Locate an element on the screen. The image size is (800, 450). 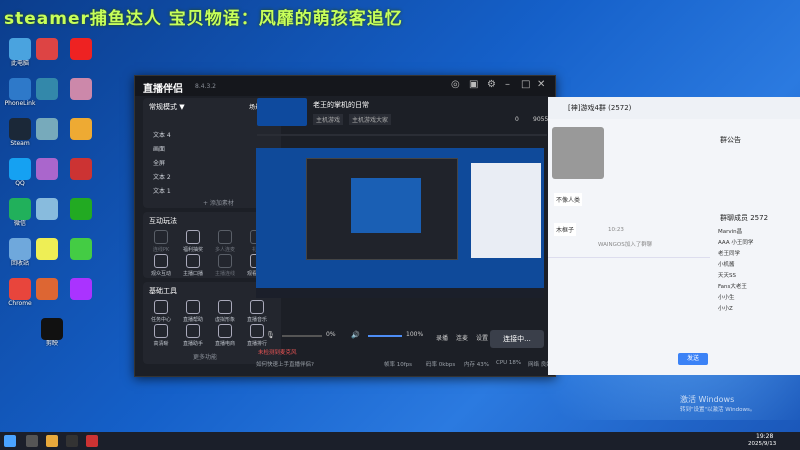
member-item: 天天SS is located at coordinates (759, 276).